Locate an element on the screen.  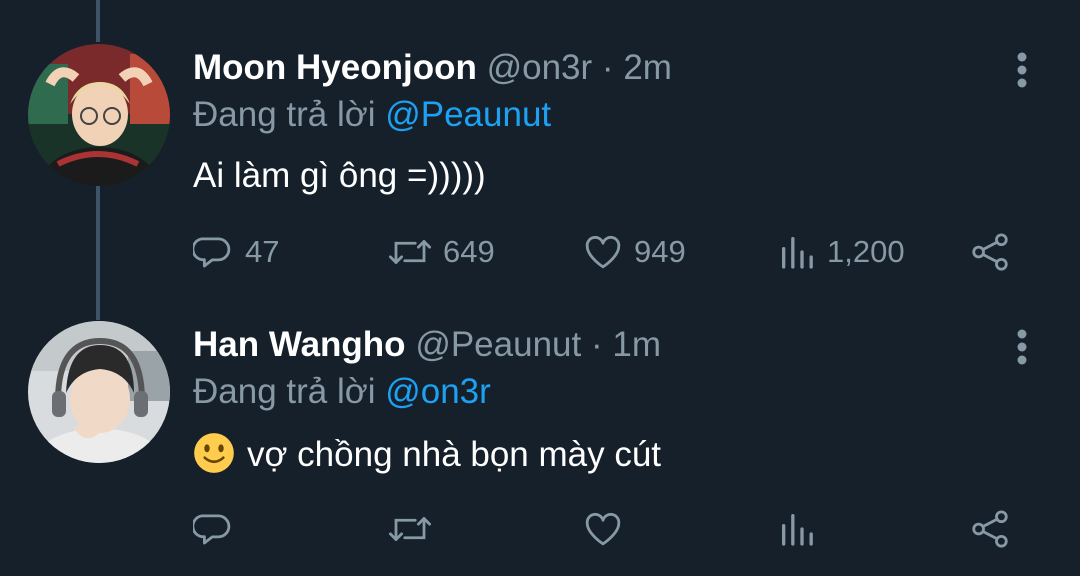
tweet-actions is located at coordinates (540, 529).